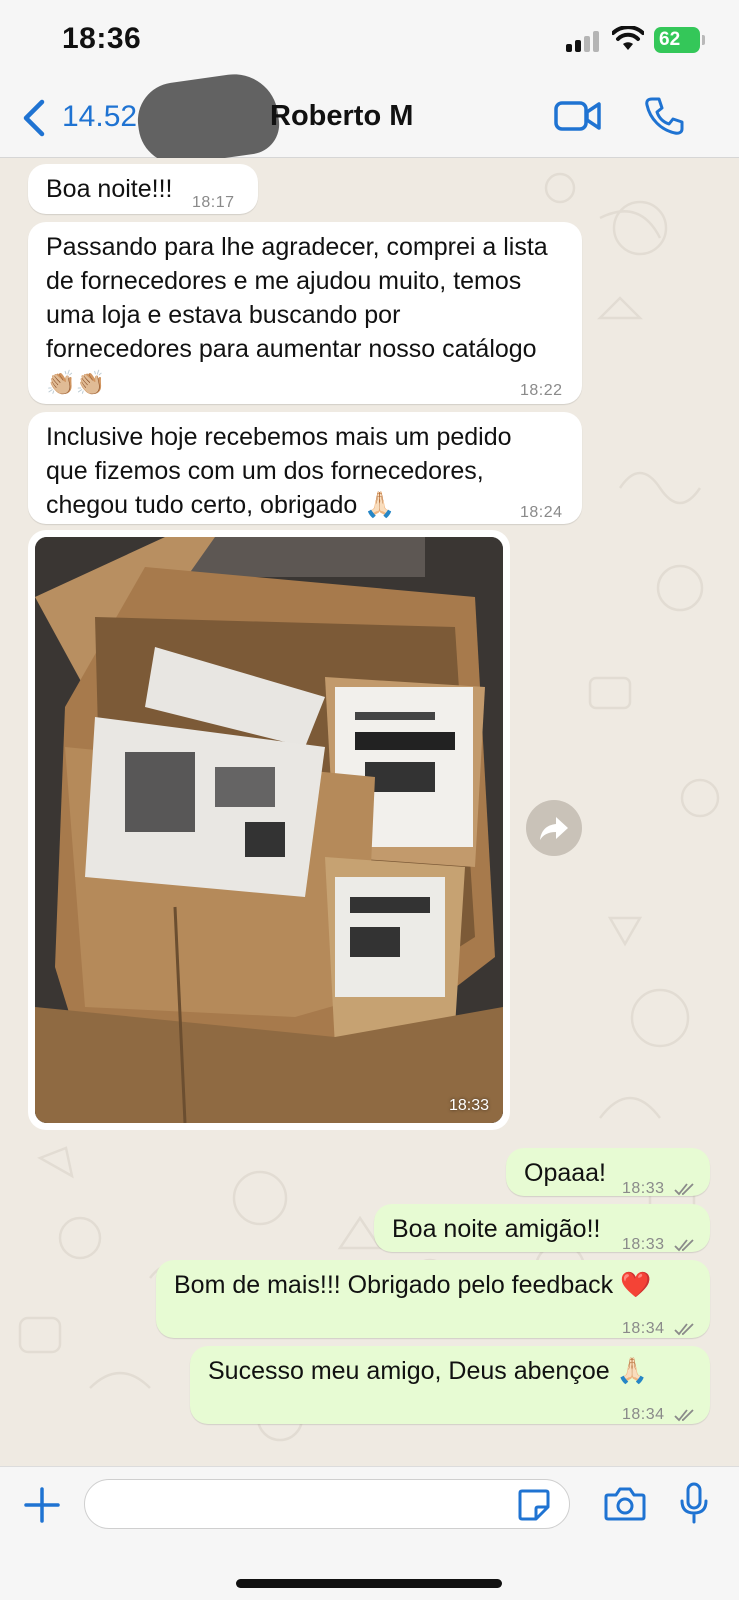 The image size is (739, 1600). What do you see at coordinates (428, 1371) in the screenshot?
I see `message-text: Sucesso meu amigo, Deus abençoe 🙏🏻` at bounding box center [428, 1371].